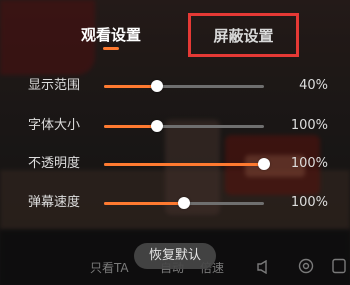 This screenshot has width=350, height=285. I want to click on reset-default-button: 恢复默认, so click(175, 256).